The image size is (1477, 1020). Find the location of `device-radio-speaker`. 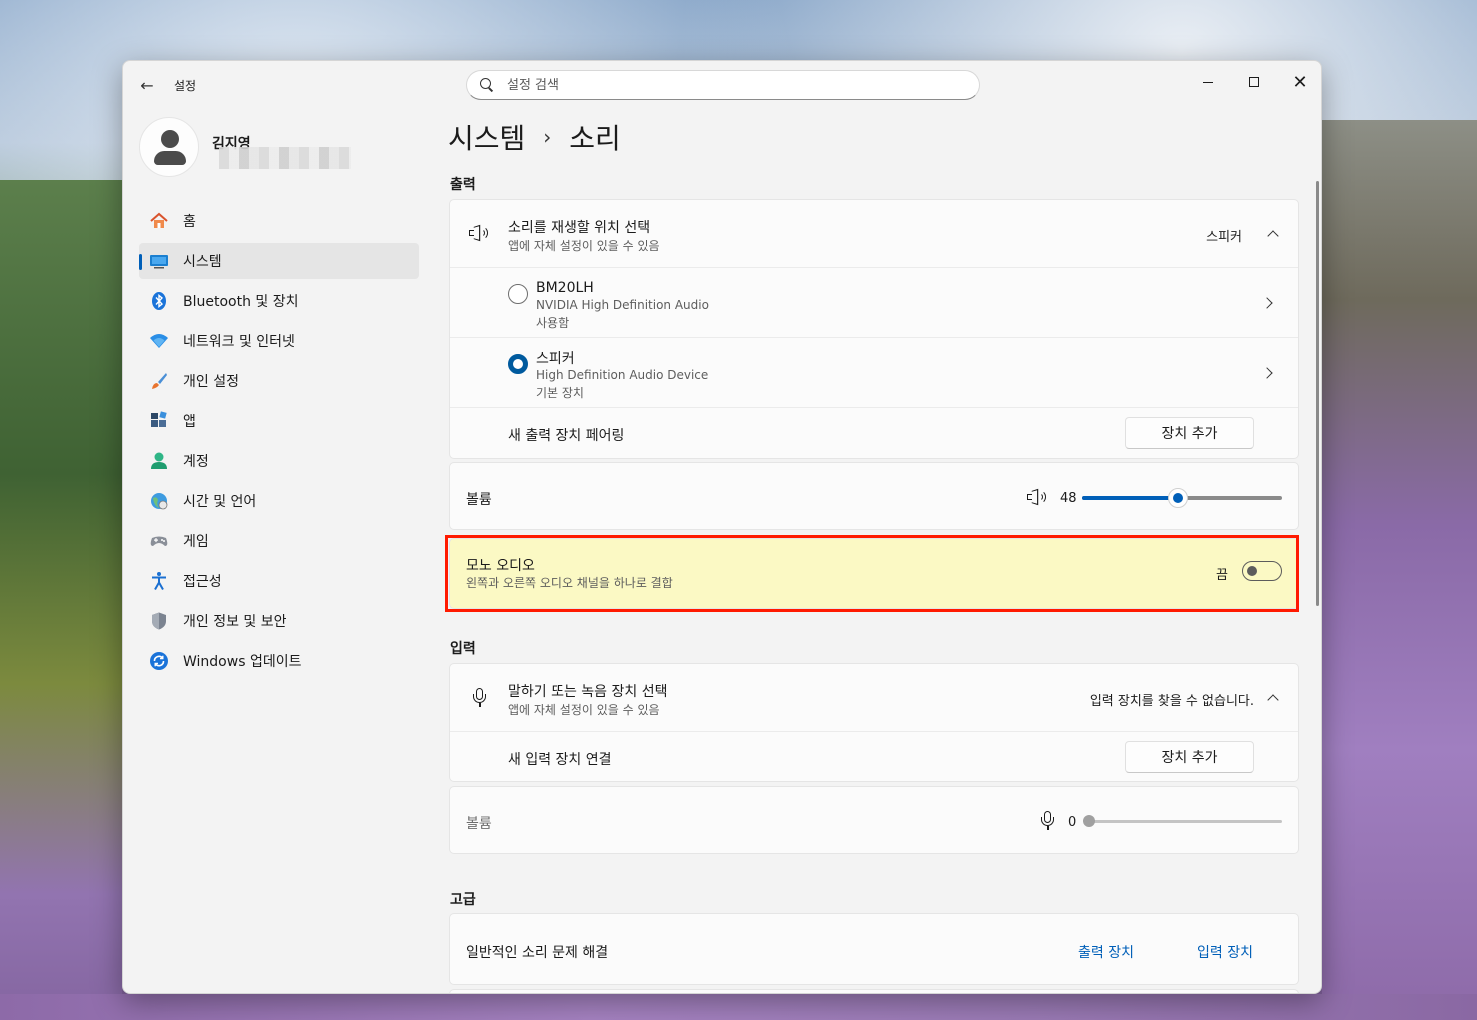

device-radio-speaker is located at coordinates (518, 364).